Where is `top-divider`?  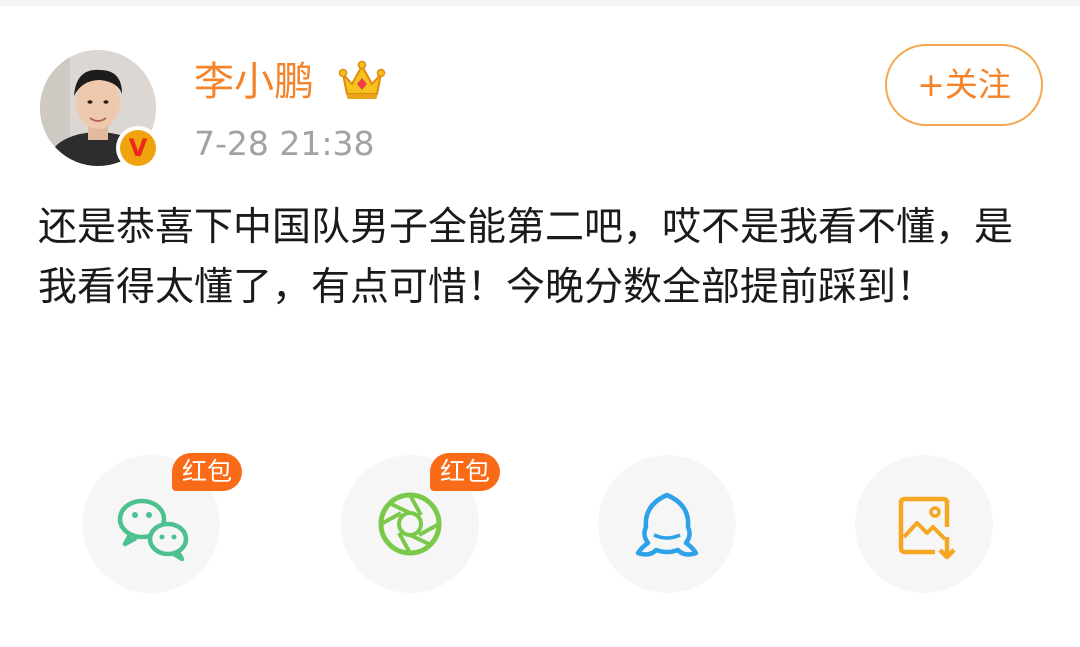
top-divider is located at coordinates (540, 3).